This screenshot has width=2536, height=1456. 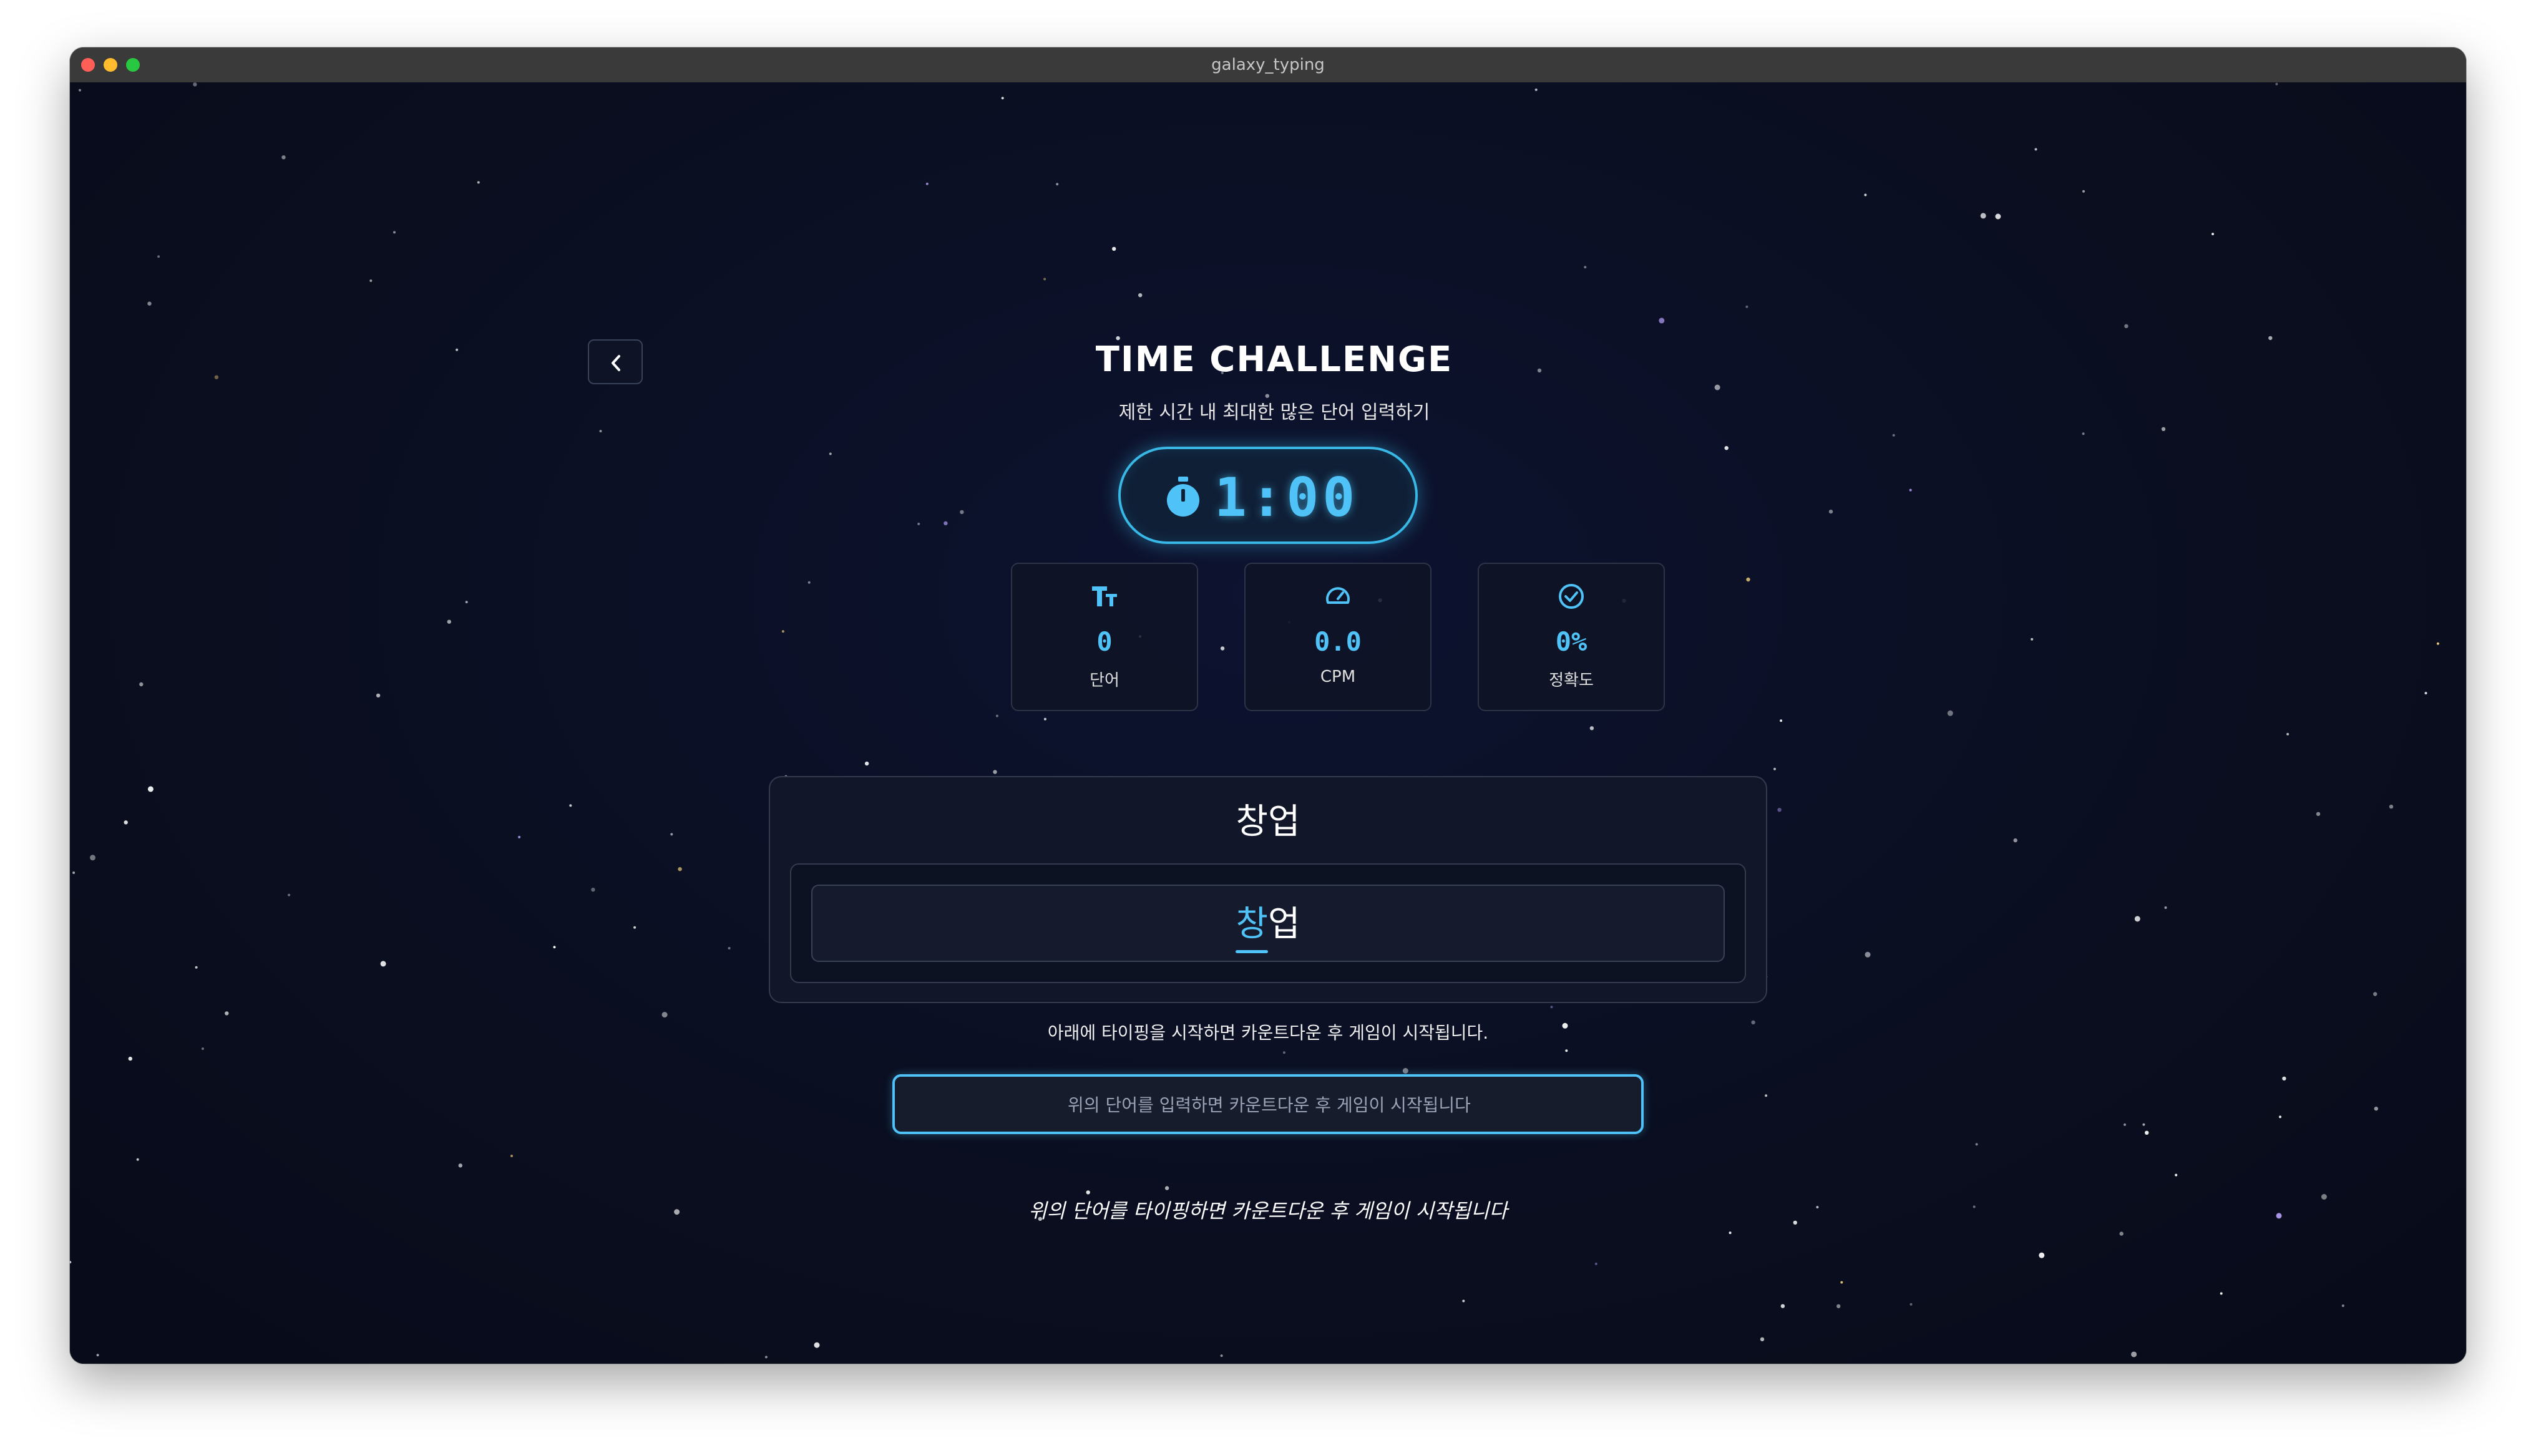 What do you see at coordinates (1284, 924) in the screenshot?
I see `typed-remaining-chars: 업` at bounding box center [1284, 924].